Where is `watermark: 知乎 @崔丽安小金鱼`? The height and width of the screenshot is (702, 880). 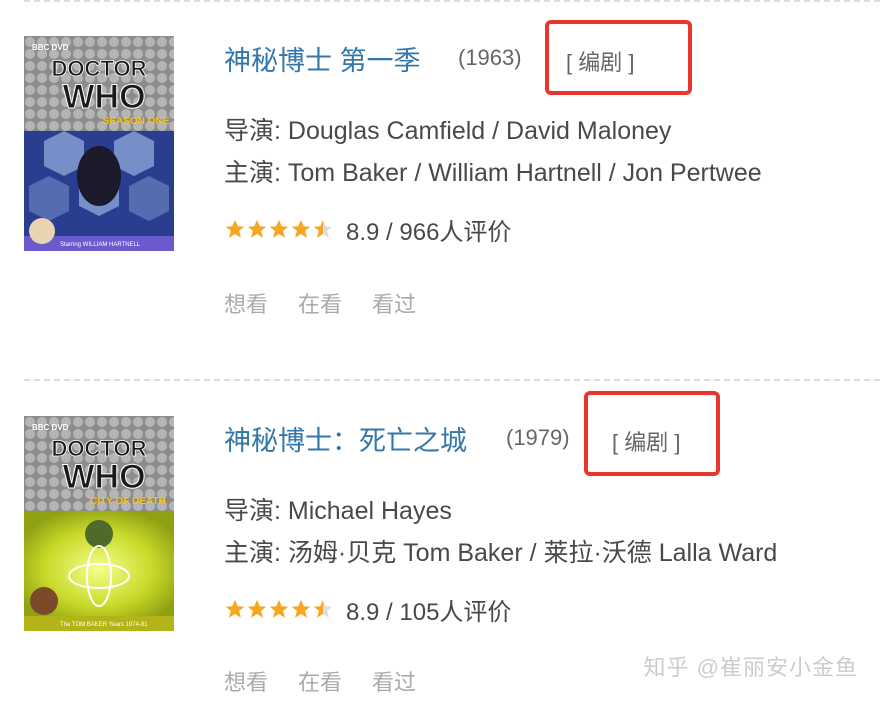 watermark: 知乎 @崔丽安小金鱼 is located at coordinates (750, 667).